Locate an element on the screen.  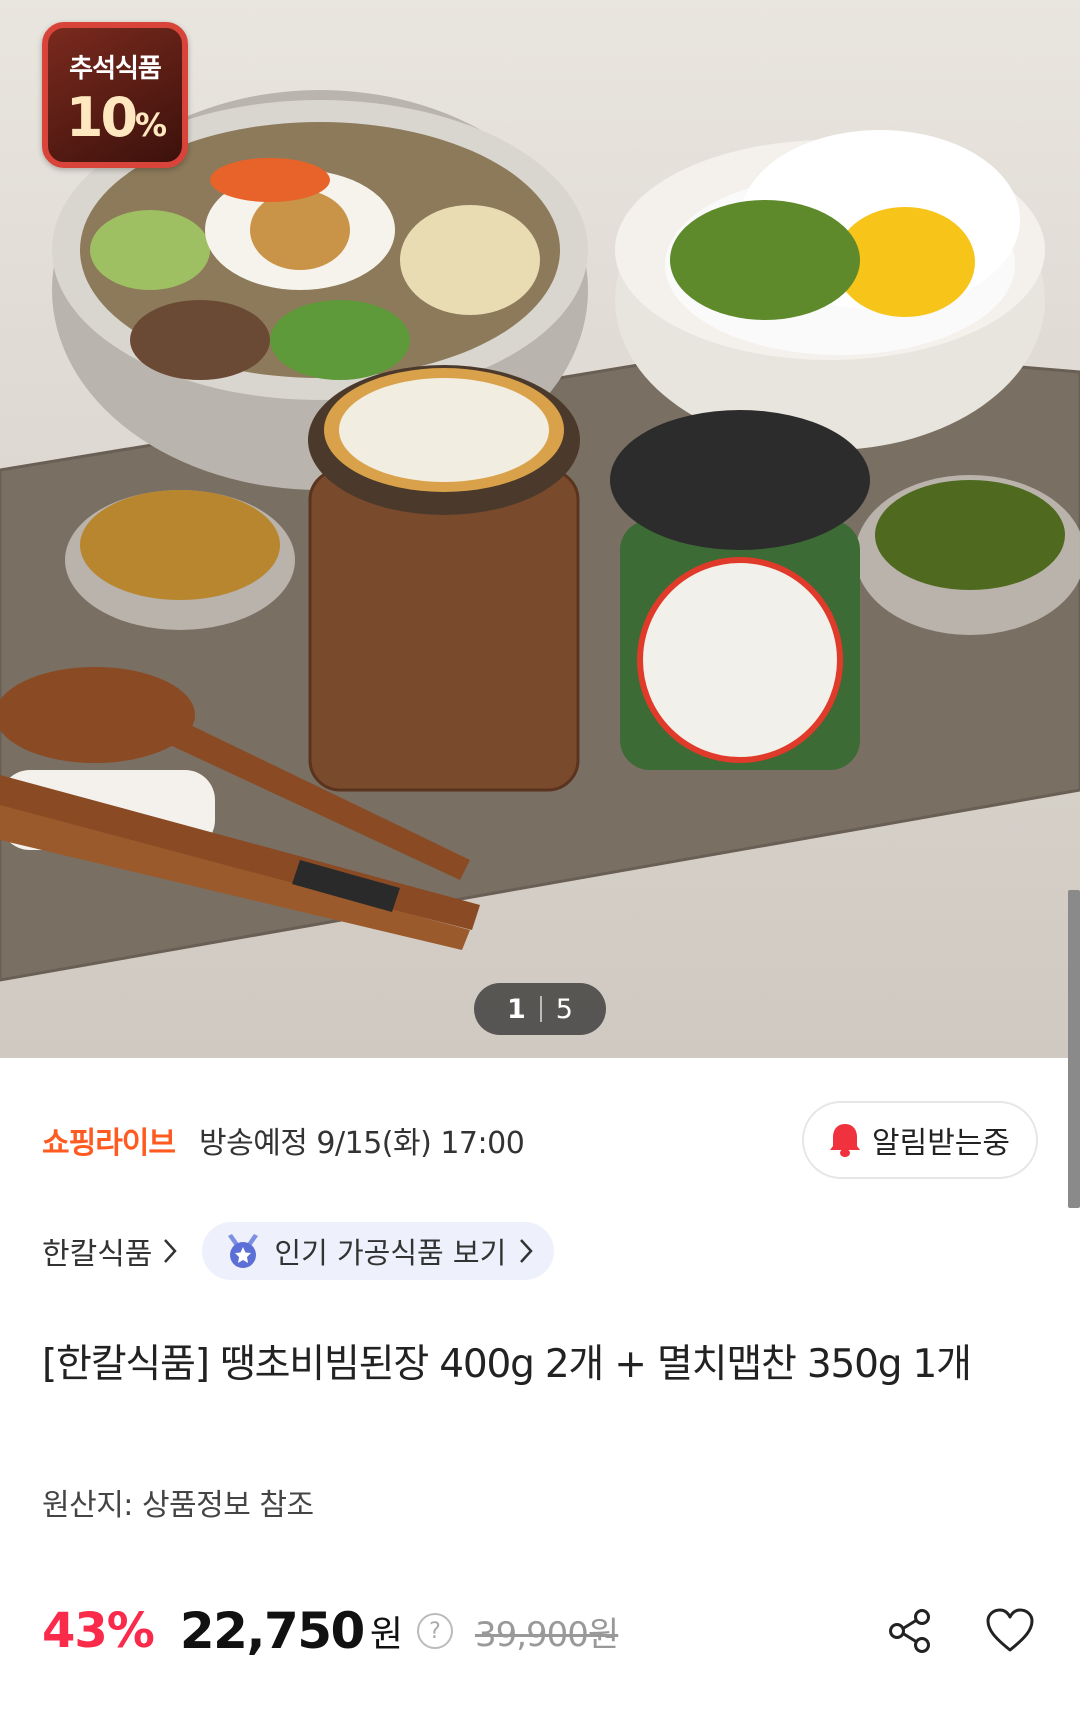
original-price: 39,900원 is located at coordinates (546, 1634).